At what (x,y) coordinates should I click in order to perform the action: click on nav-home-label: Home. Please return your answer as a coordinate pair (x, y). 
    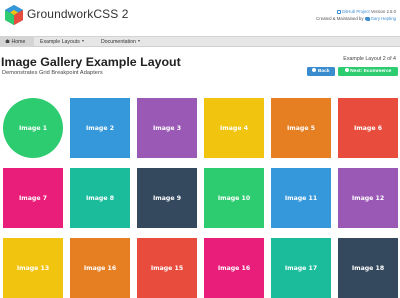
    Looking at the image, I should click on (18, 42).